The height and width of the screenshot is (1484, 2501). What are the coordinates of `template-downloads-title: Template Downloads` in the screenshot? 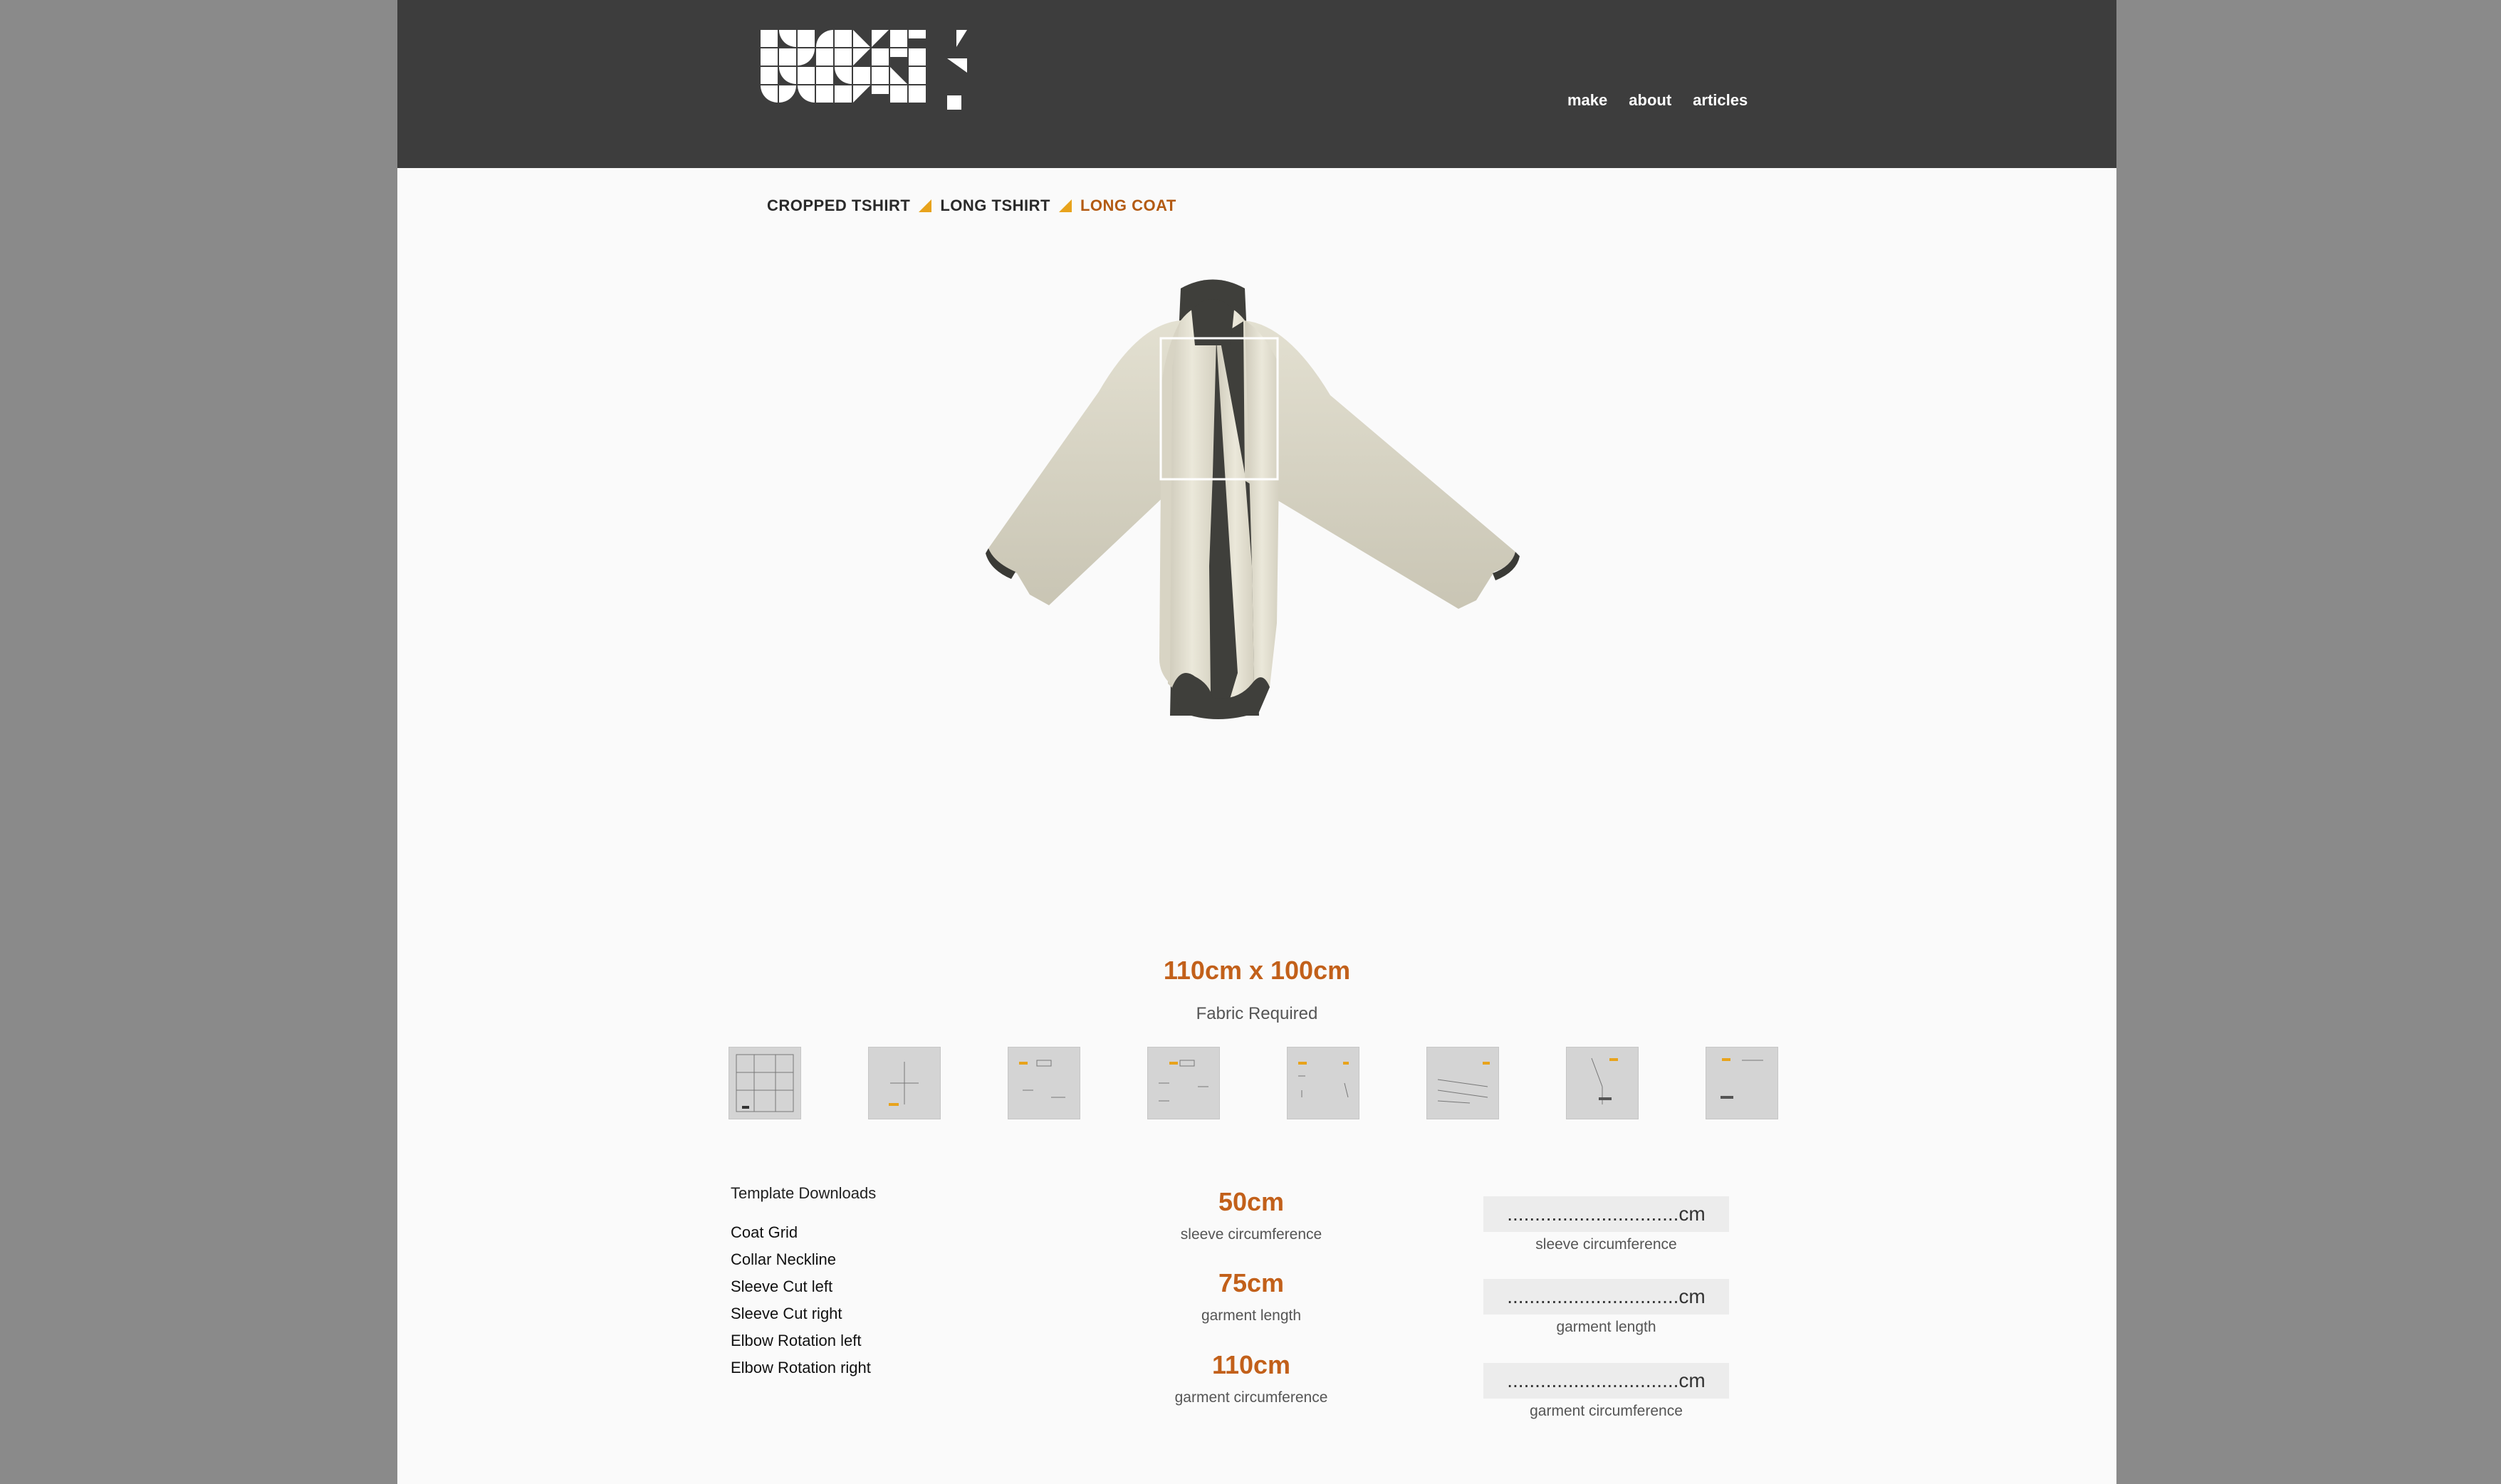 It's located at (804, 1193).